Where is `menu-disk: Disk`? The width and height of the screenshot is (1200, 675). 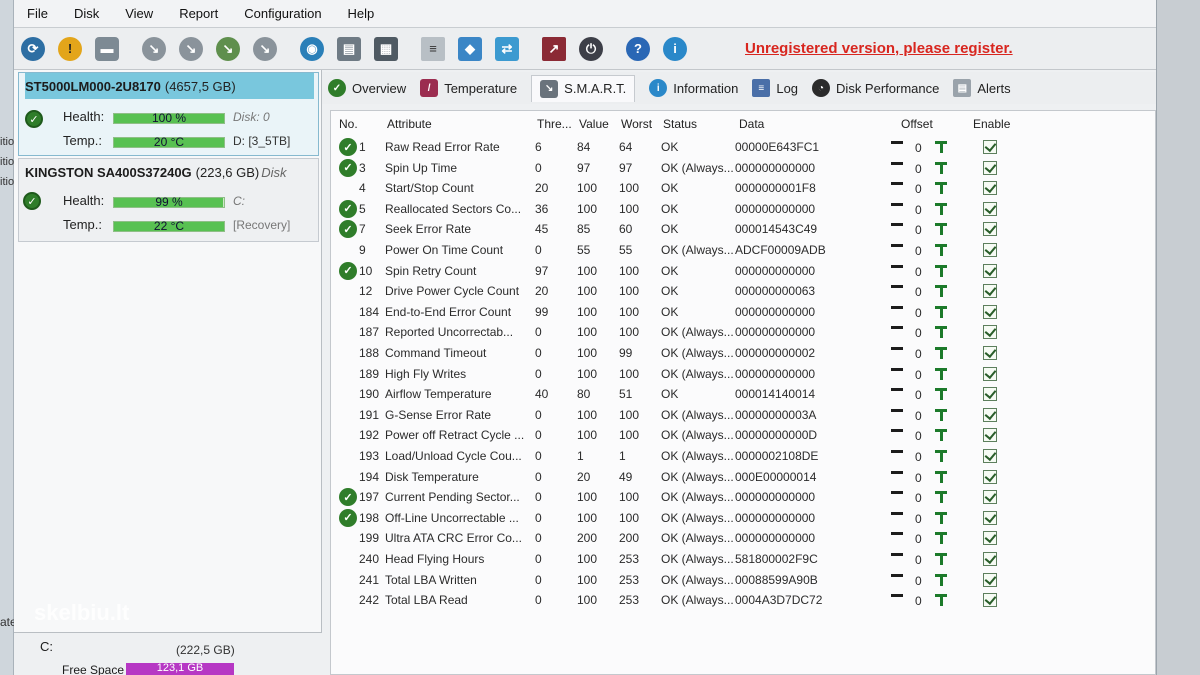 menu-disk: Disk is located at coordinates (86, 13).